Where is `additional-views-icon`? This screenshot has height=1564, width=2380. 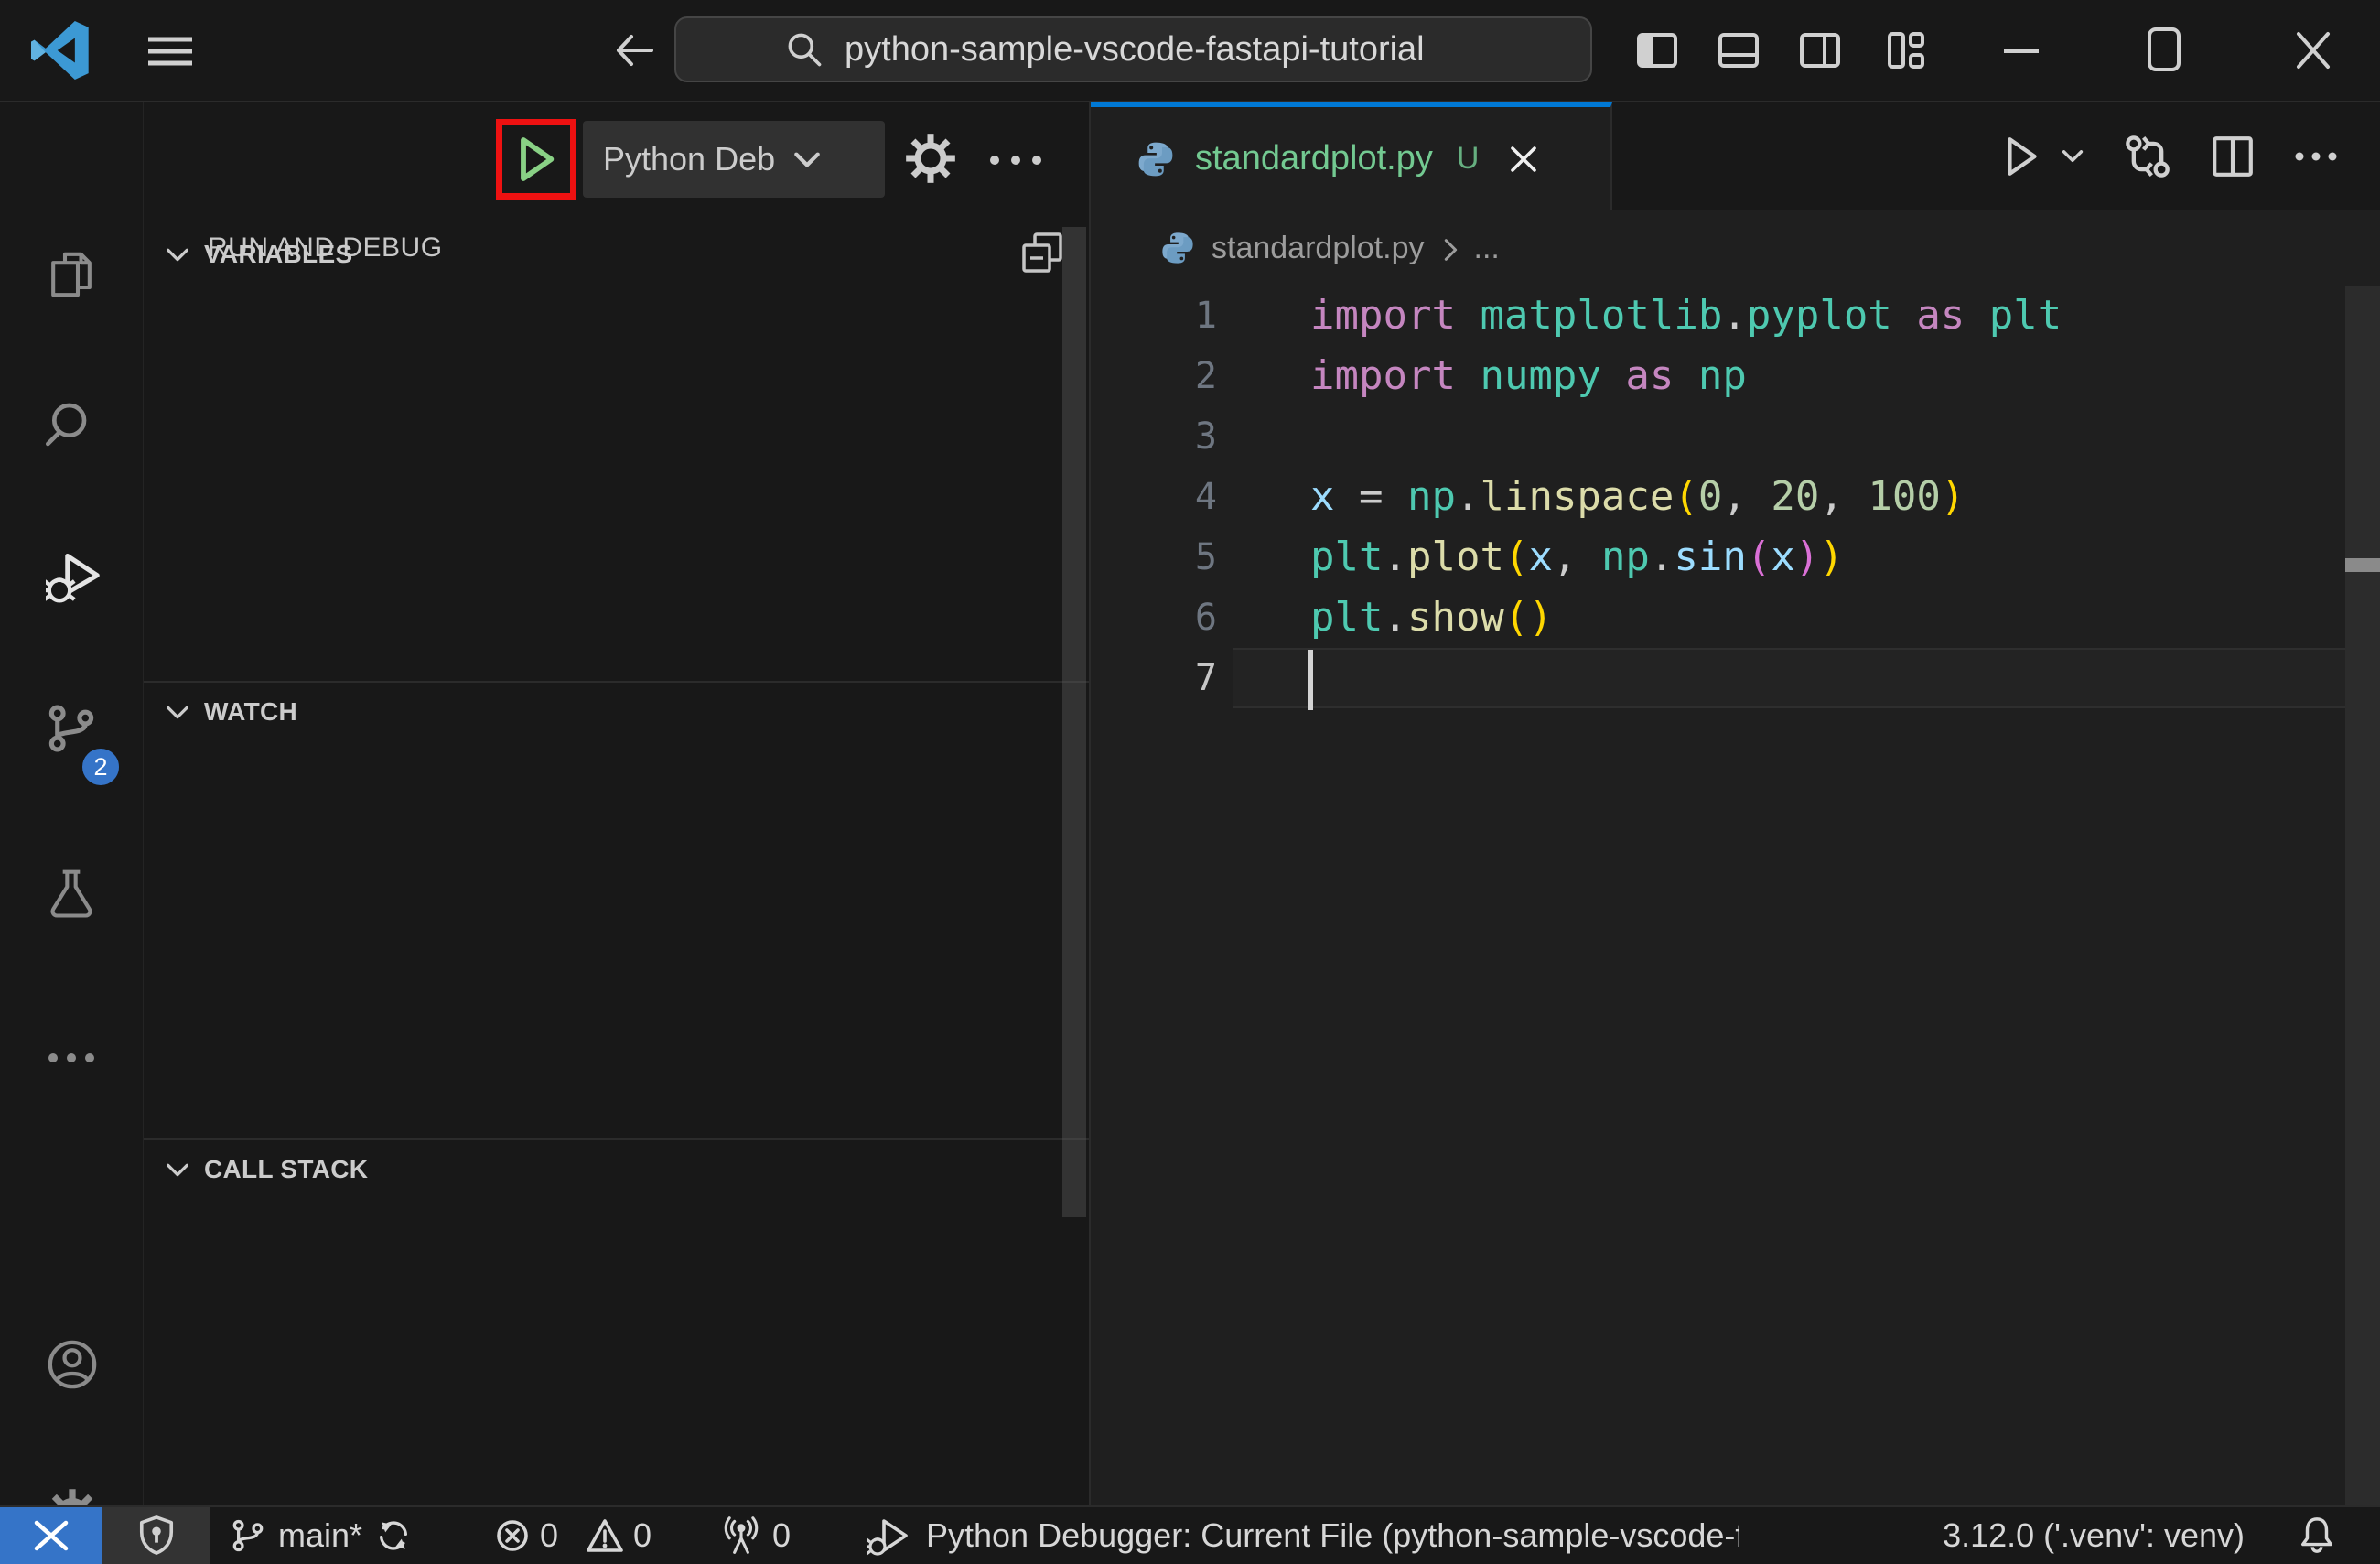
additional-views-icon is located at coordinates (71, 1058).